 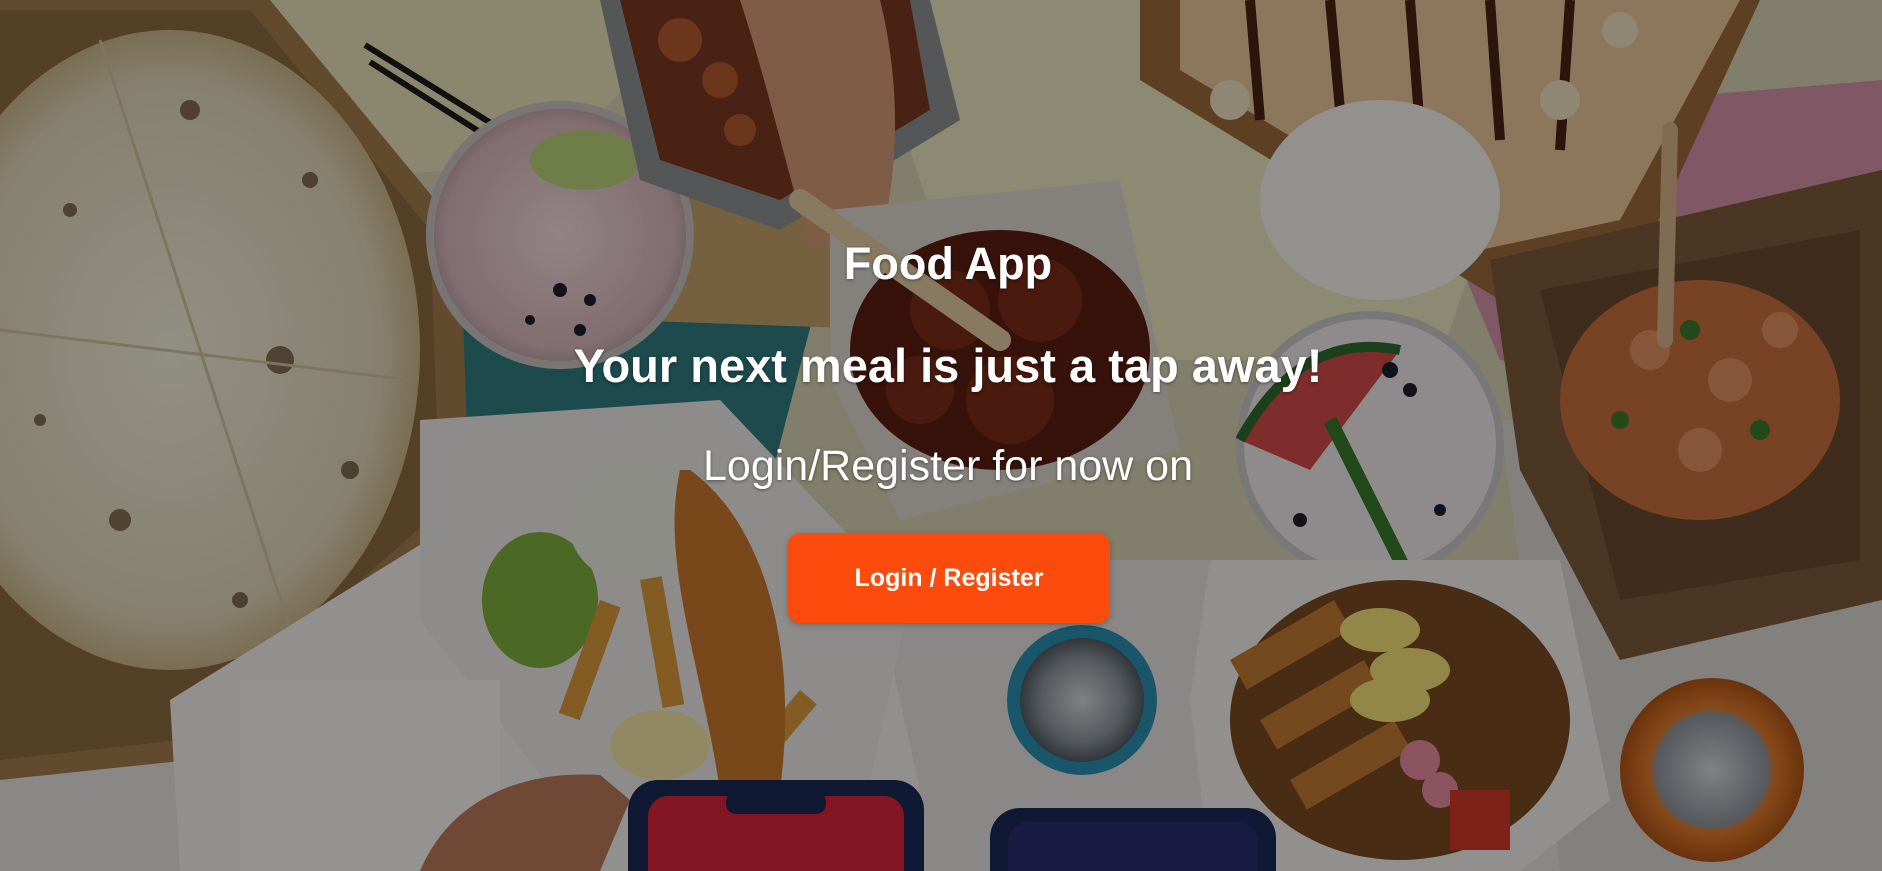 I want to click on login-register-button: Login / Register, so click(x=949, y=578).